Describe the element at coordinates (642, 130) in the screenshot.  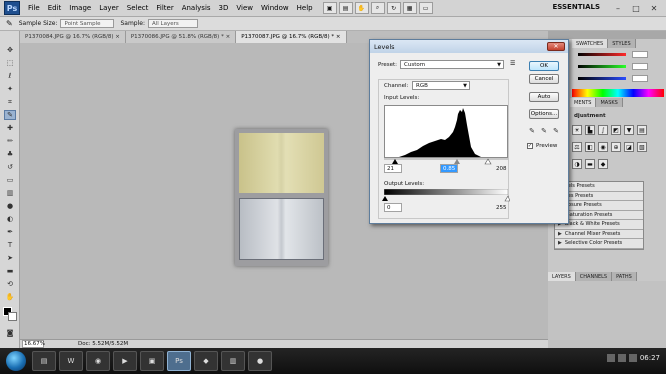
I see `hue-saturation-icon: ▤` at that location.